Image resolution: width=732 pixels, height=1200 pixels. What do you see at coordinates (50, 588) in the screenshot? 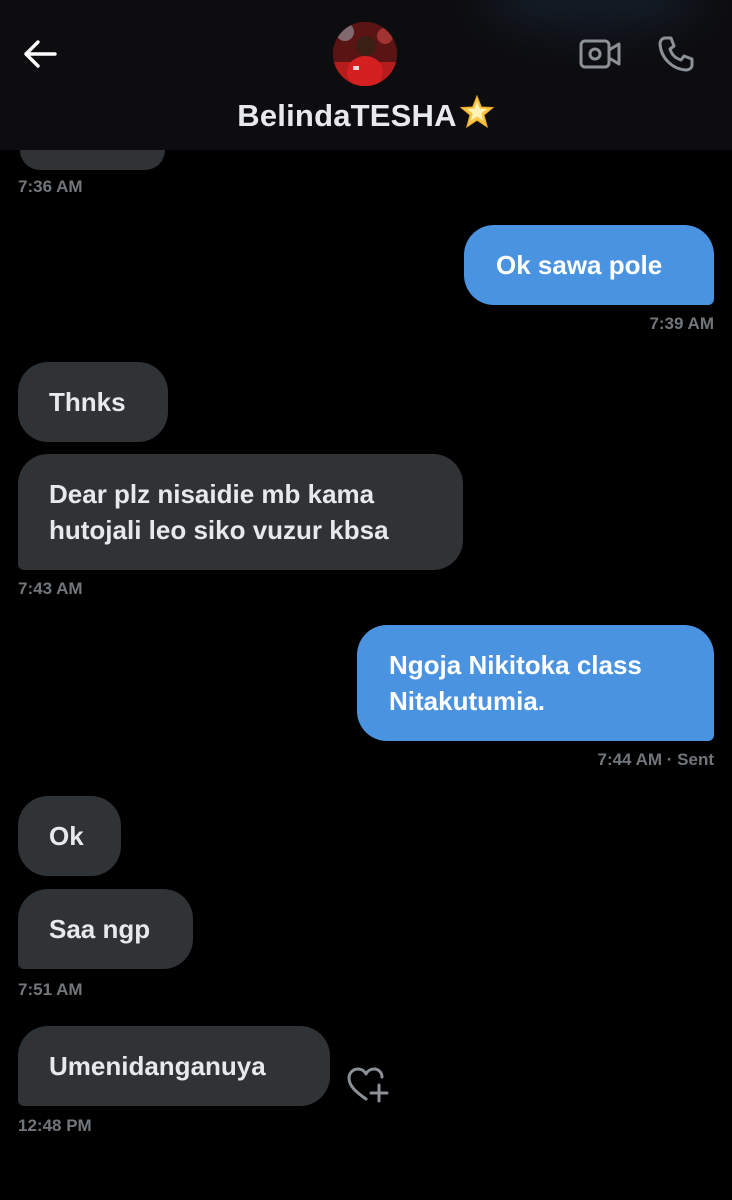
I see `message-timestamp: 7:43 AM` at bounding box center [50, 588].